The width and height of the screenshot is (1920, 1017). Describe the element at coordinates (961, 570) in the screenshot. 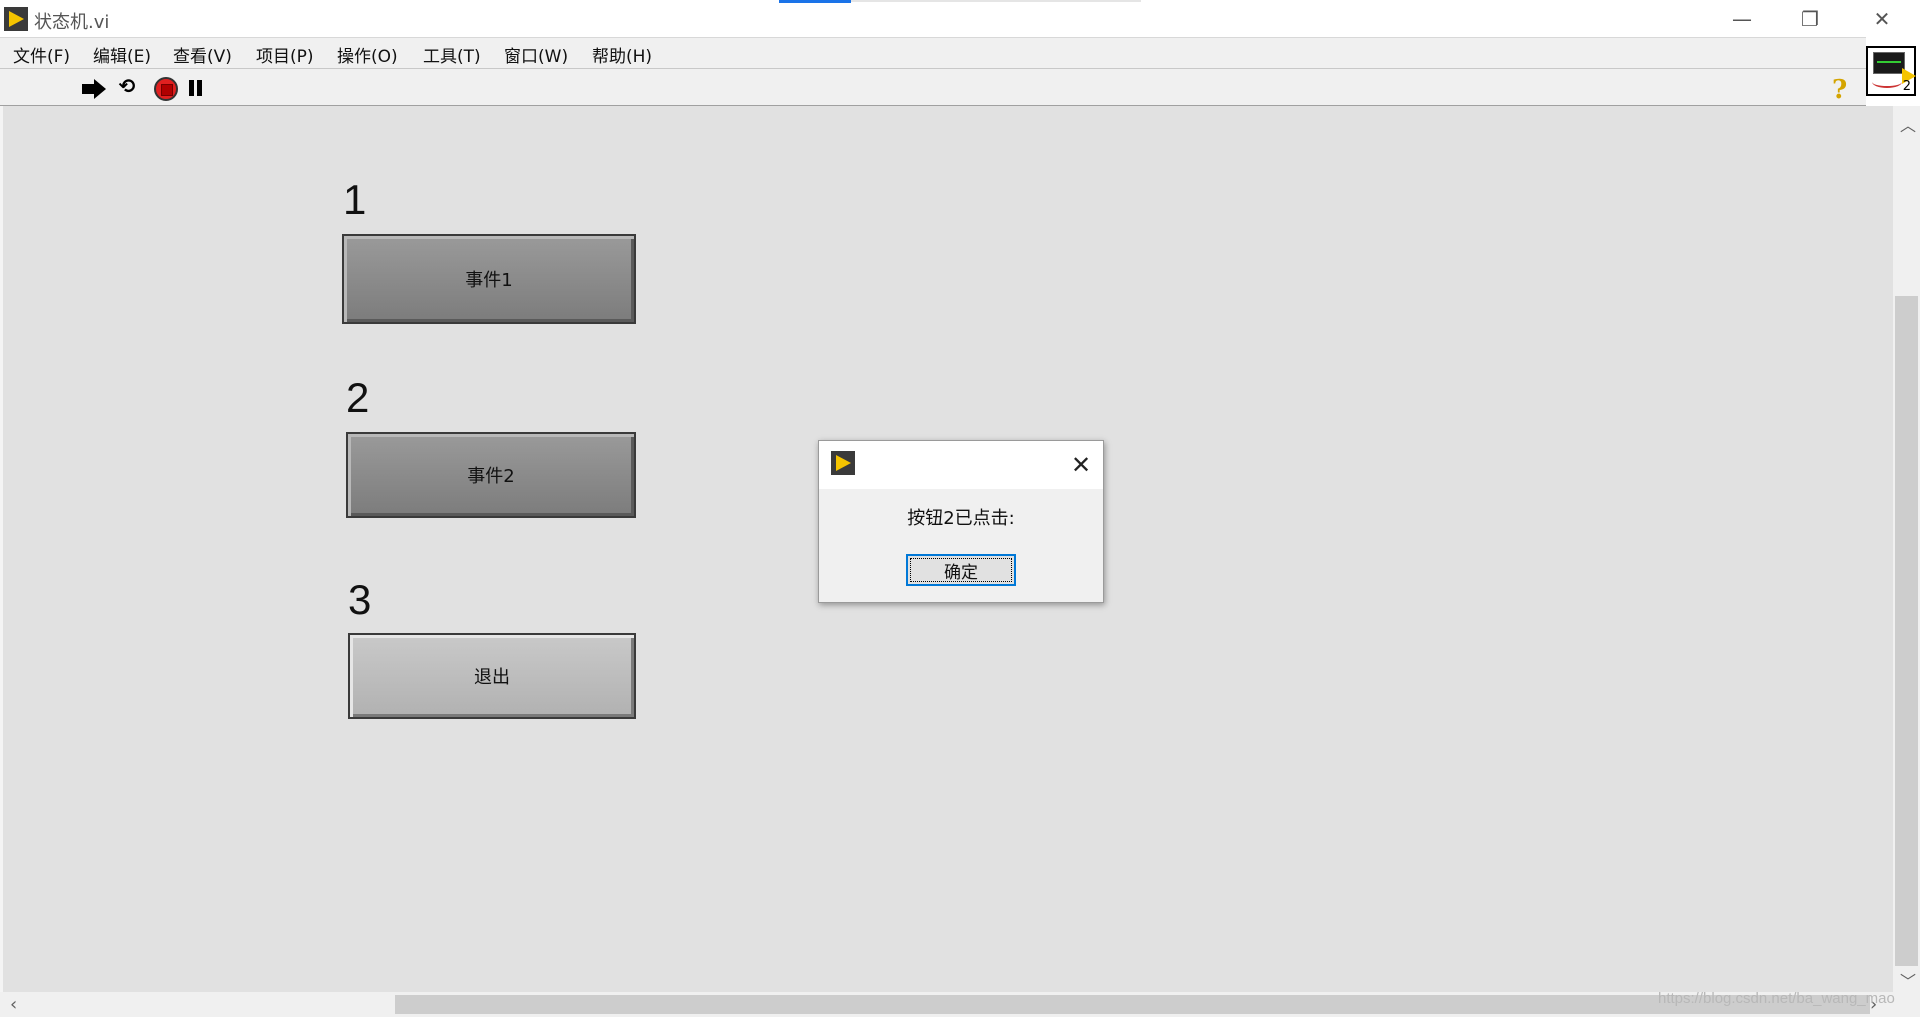

I see `dialog-ok-button: 确定` at that location.